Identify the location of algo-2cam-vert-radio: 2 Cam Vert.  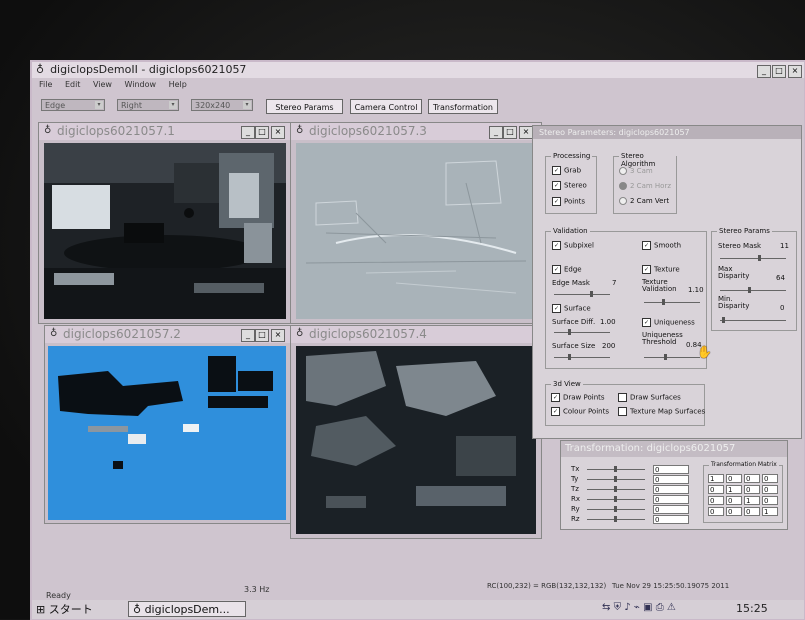
(644, 201).